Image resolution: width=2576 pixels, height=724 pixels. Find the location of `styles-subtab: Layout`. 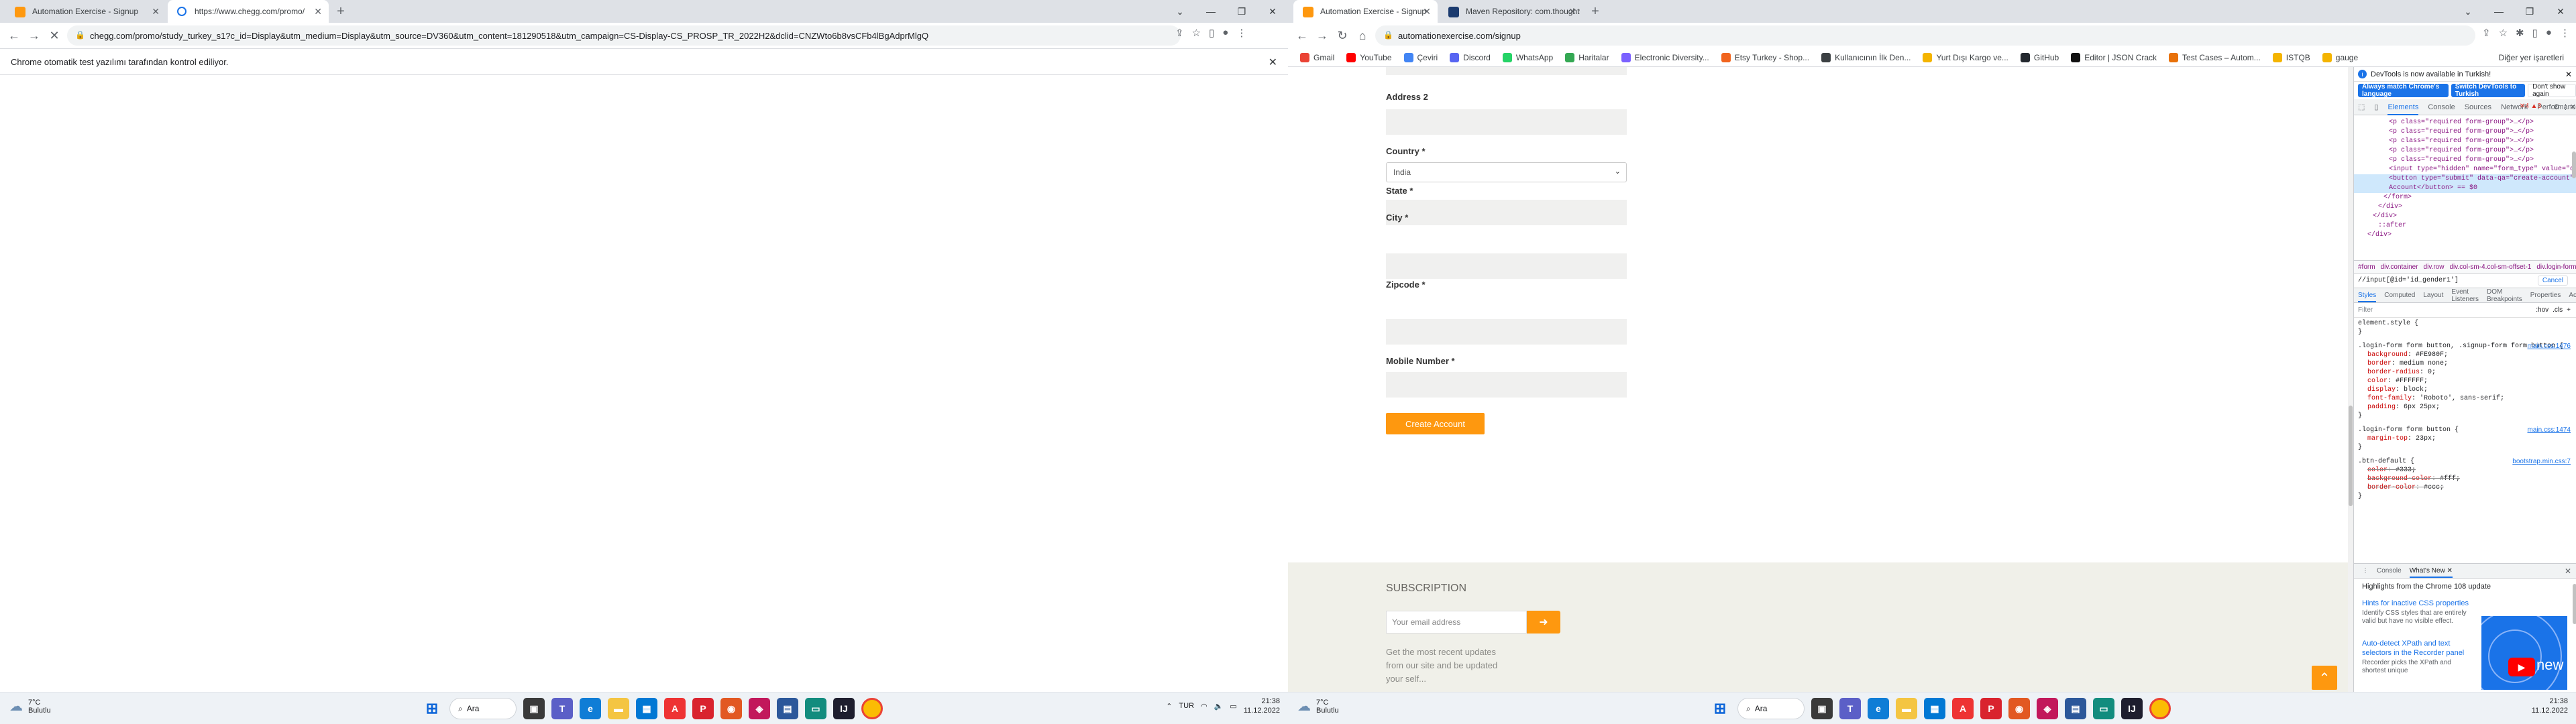

styles-subtab: Layout is located at coordinates (2433, 295).